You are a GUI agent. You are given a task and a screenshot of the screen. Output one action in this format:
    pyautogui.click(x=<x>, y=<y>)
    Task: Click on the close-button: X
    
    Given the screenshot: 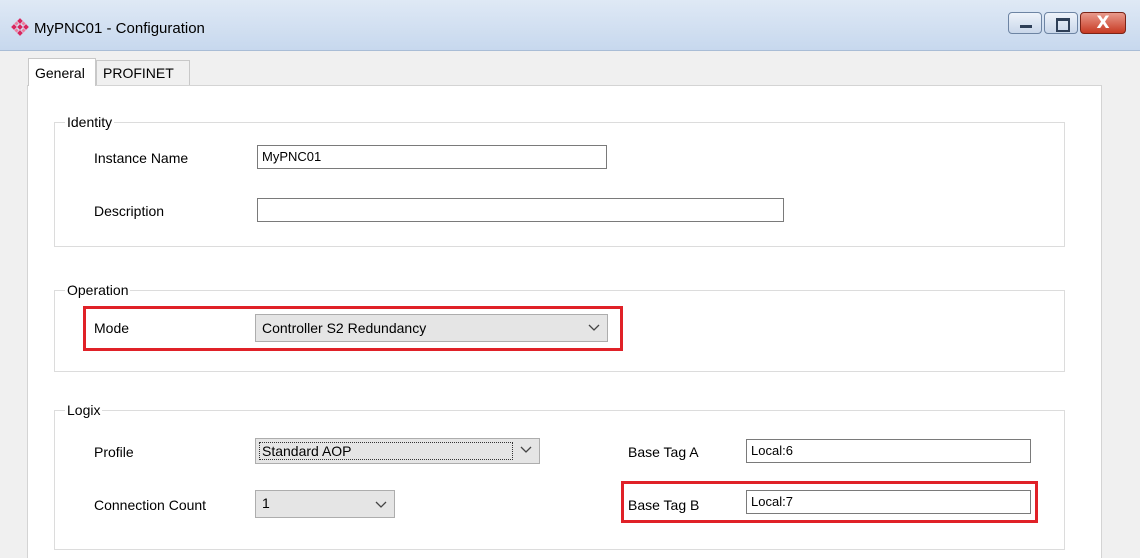 What is the action you would take?
    pyautogui.click(x=1103, y=23)
    